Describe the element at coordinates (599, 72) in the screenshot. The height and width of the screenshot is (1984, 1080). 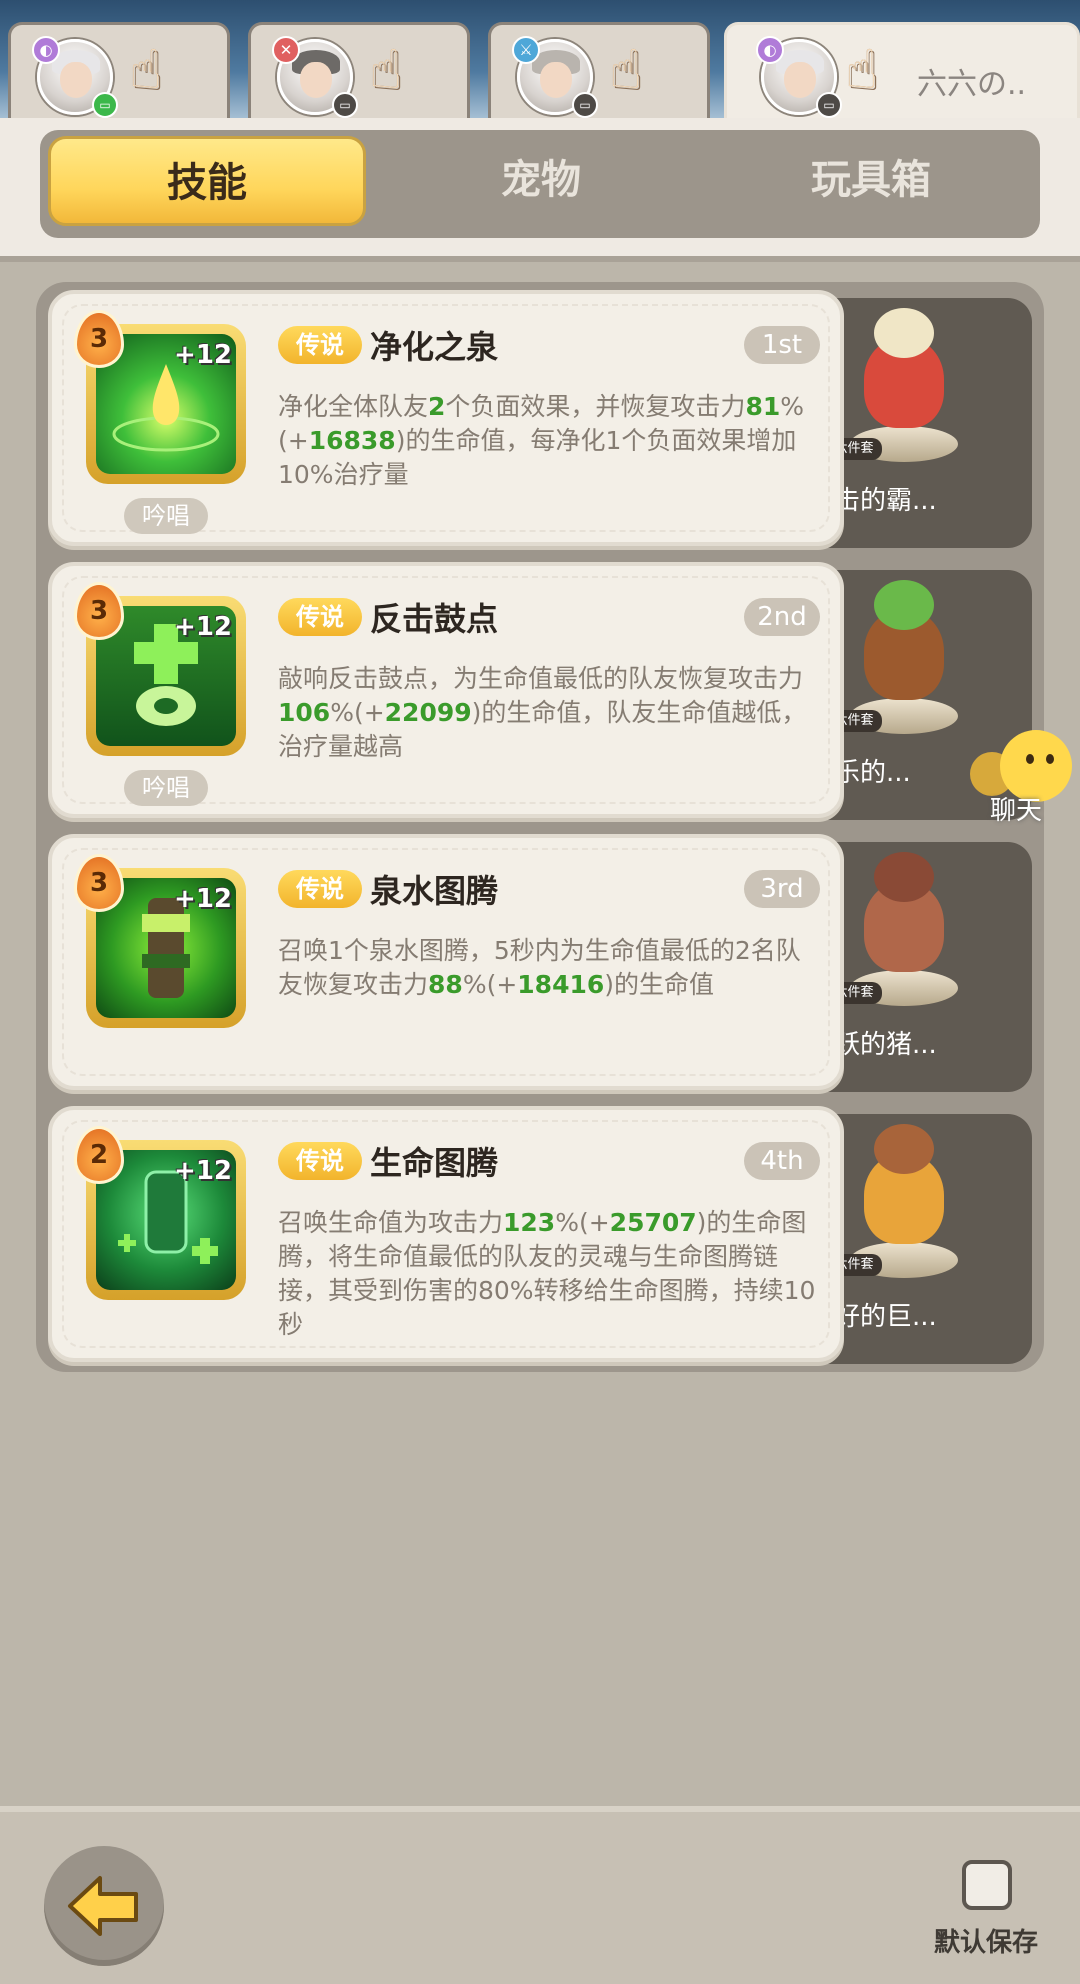
I see `hero-tab-3: ⚔ ▭ ☝` at that location.